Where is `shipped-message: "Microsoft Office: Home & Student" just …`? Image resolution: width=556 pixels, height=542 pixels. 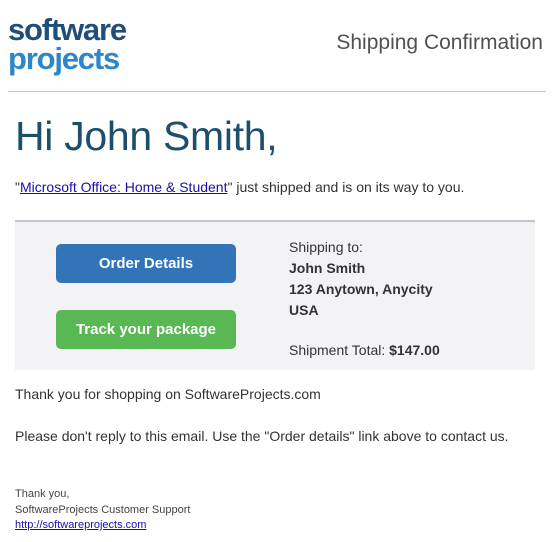
shipped-message: "Microsoft Office: Home & Student" just … is located at coordinates (239, 187).